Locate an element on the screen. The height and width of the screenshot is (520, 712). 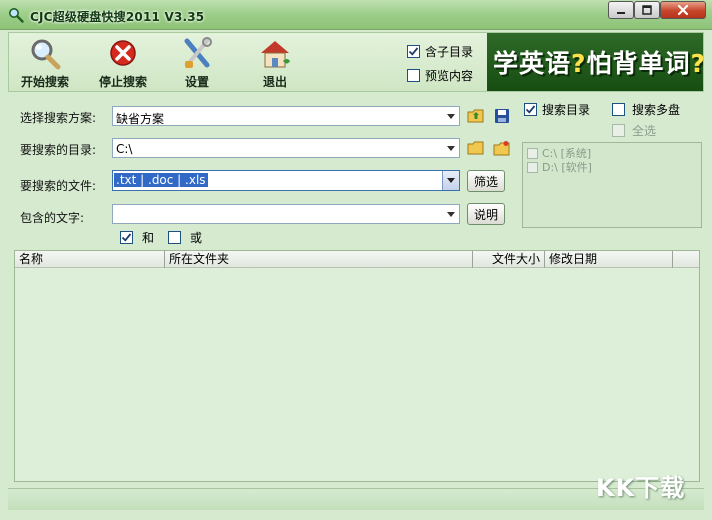
scheme-value: 缺省方案 is located at coordinates (140, 119).